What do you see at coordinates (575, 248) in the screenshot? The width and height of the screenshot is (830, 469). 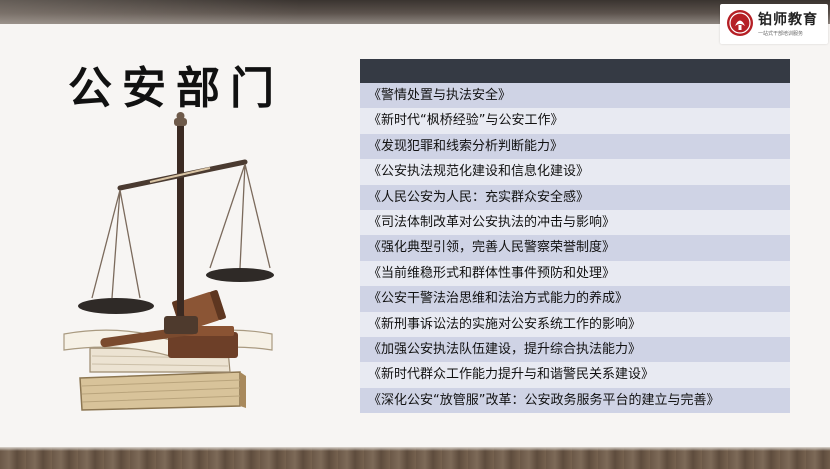 I see `course-item: 《强化典型引领，完善人民警察荣誉制度》` at bounding box center [575, 248].